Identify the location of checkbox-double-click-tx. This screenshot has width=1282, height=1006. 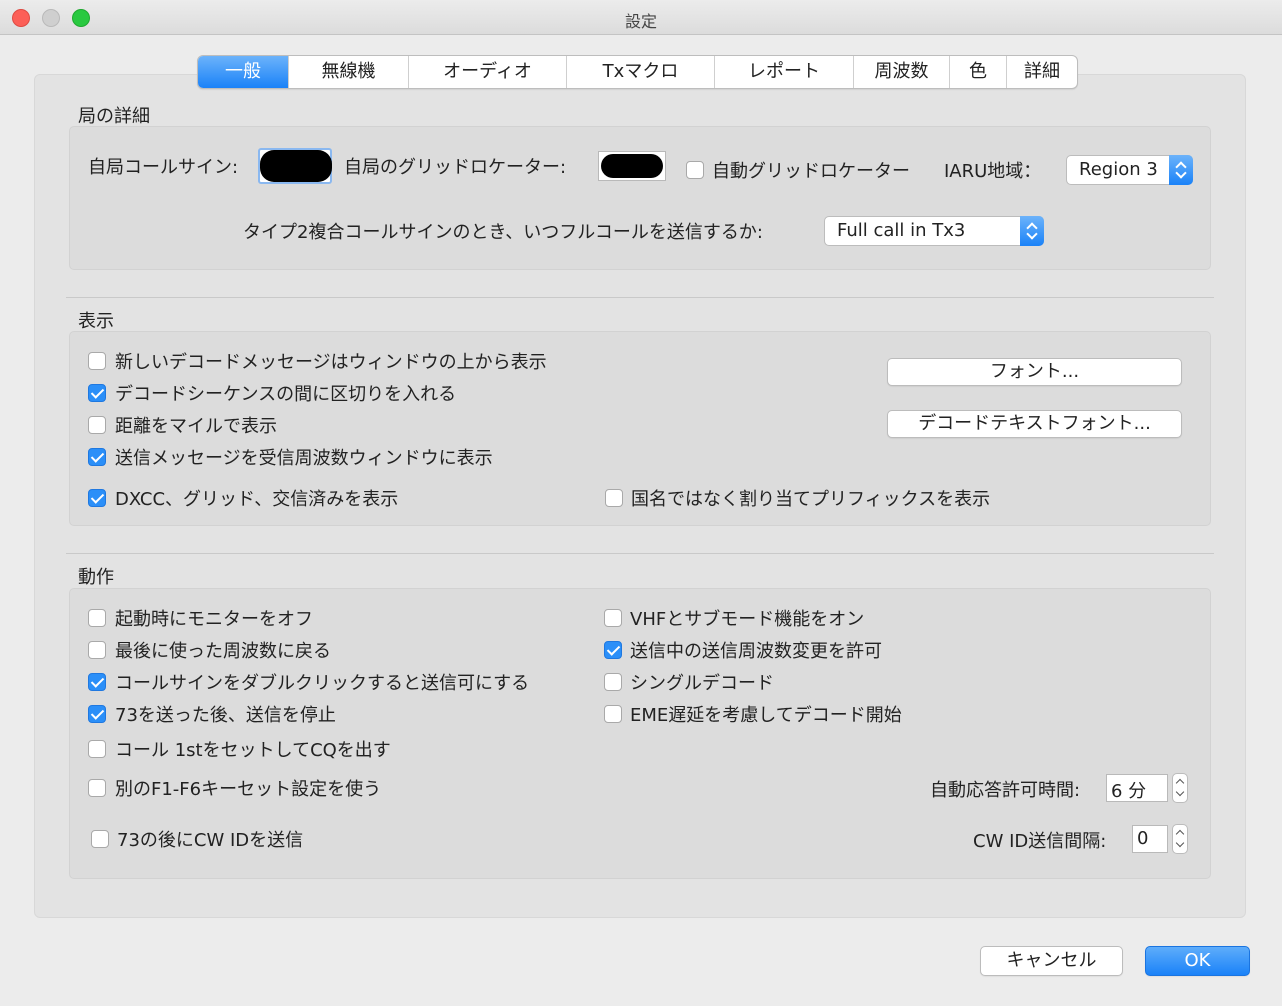
(97, 682).